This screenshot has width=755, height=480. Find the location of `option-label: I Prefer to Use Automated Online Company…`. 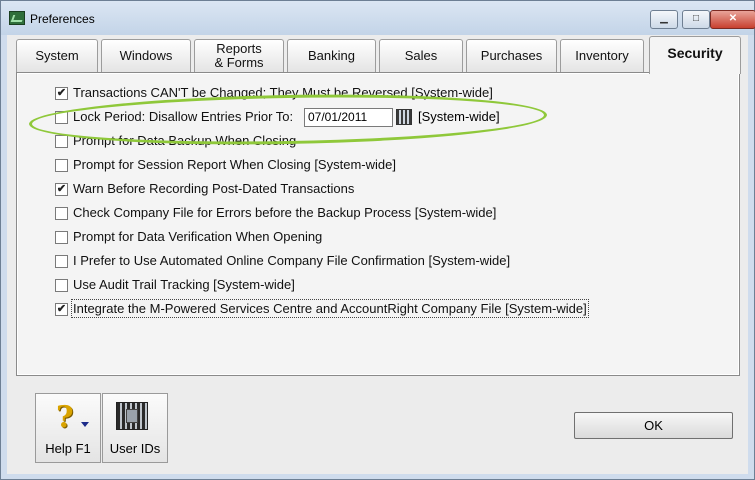

option-label: I Prefer to Use Automated Online Company… is located at coordinates (292, 260).